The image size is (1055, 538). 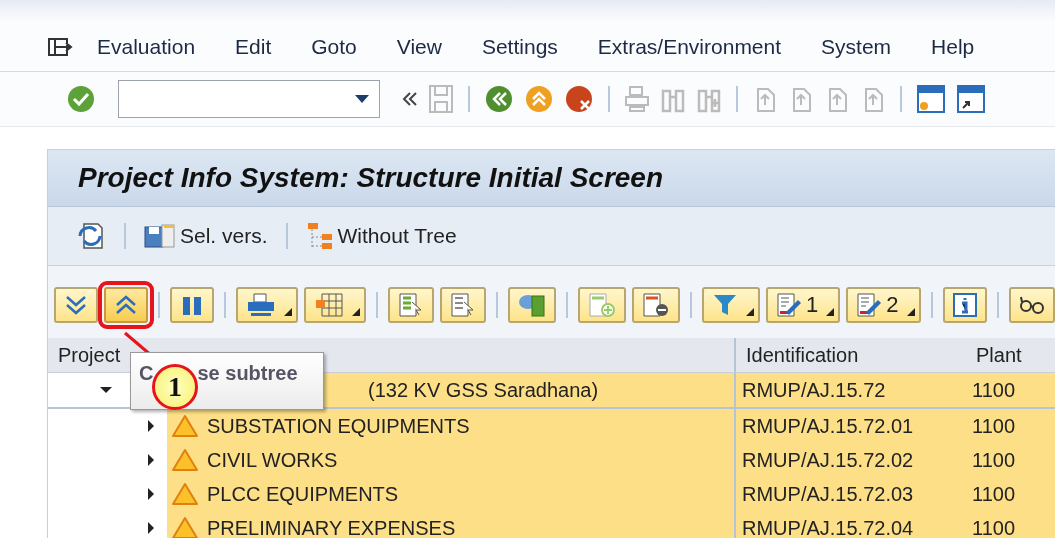 I want to click on double-chevron-icon, so click(x=410, y=99).